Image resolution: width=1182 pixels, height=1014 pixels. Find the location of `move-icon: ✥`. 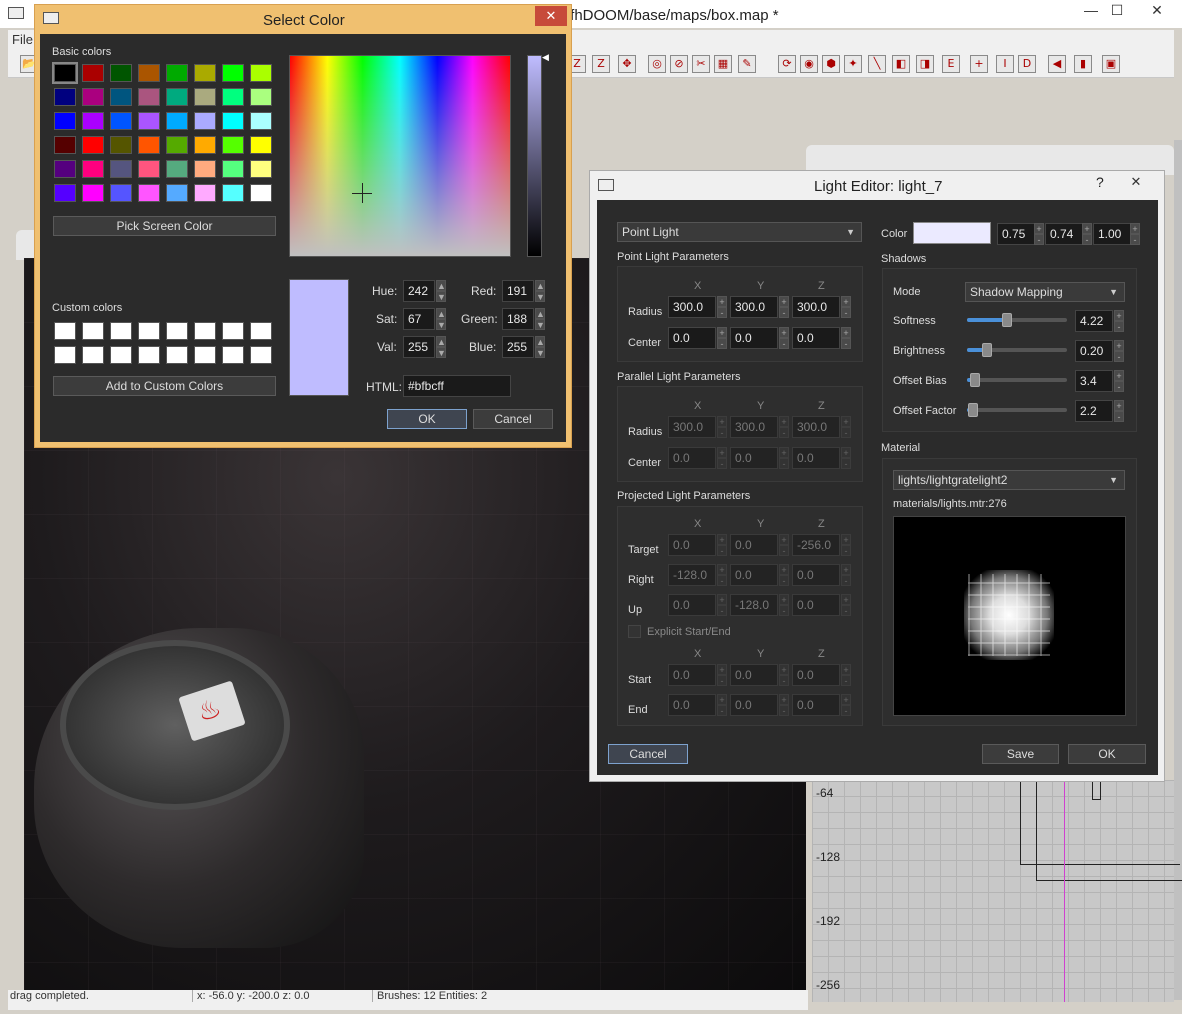

move-icon: ✥ is located at coordinates (627, 64).